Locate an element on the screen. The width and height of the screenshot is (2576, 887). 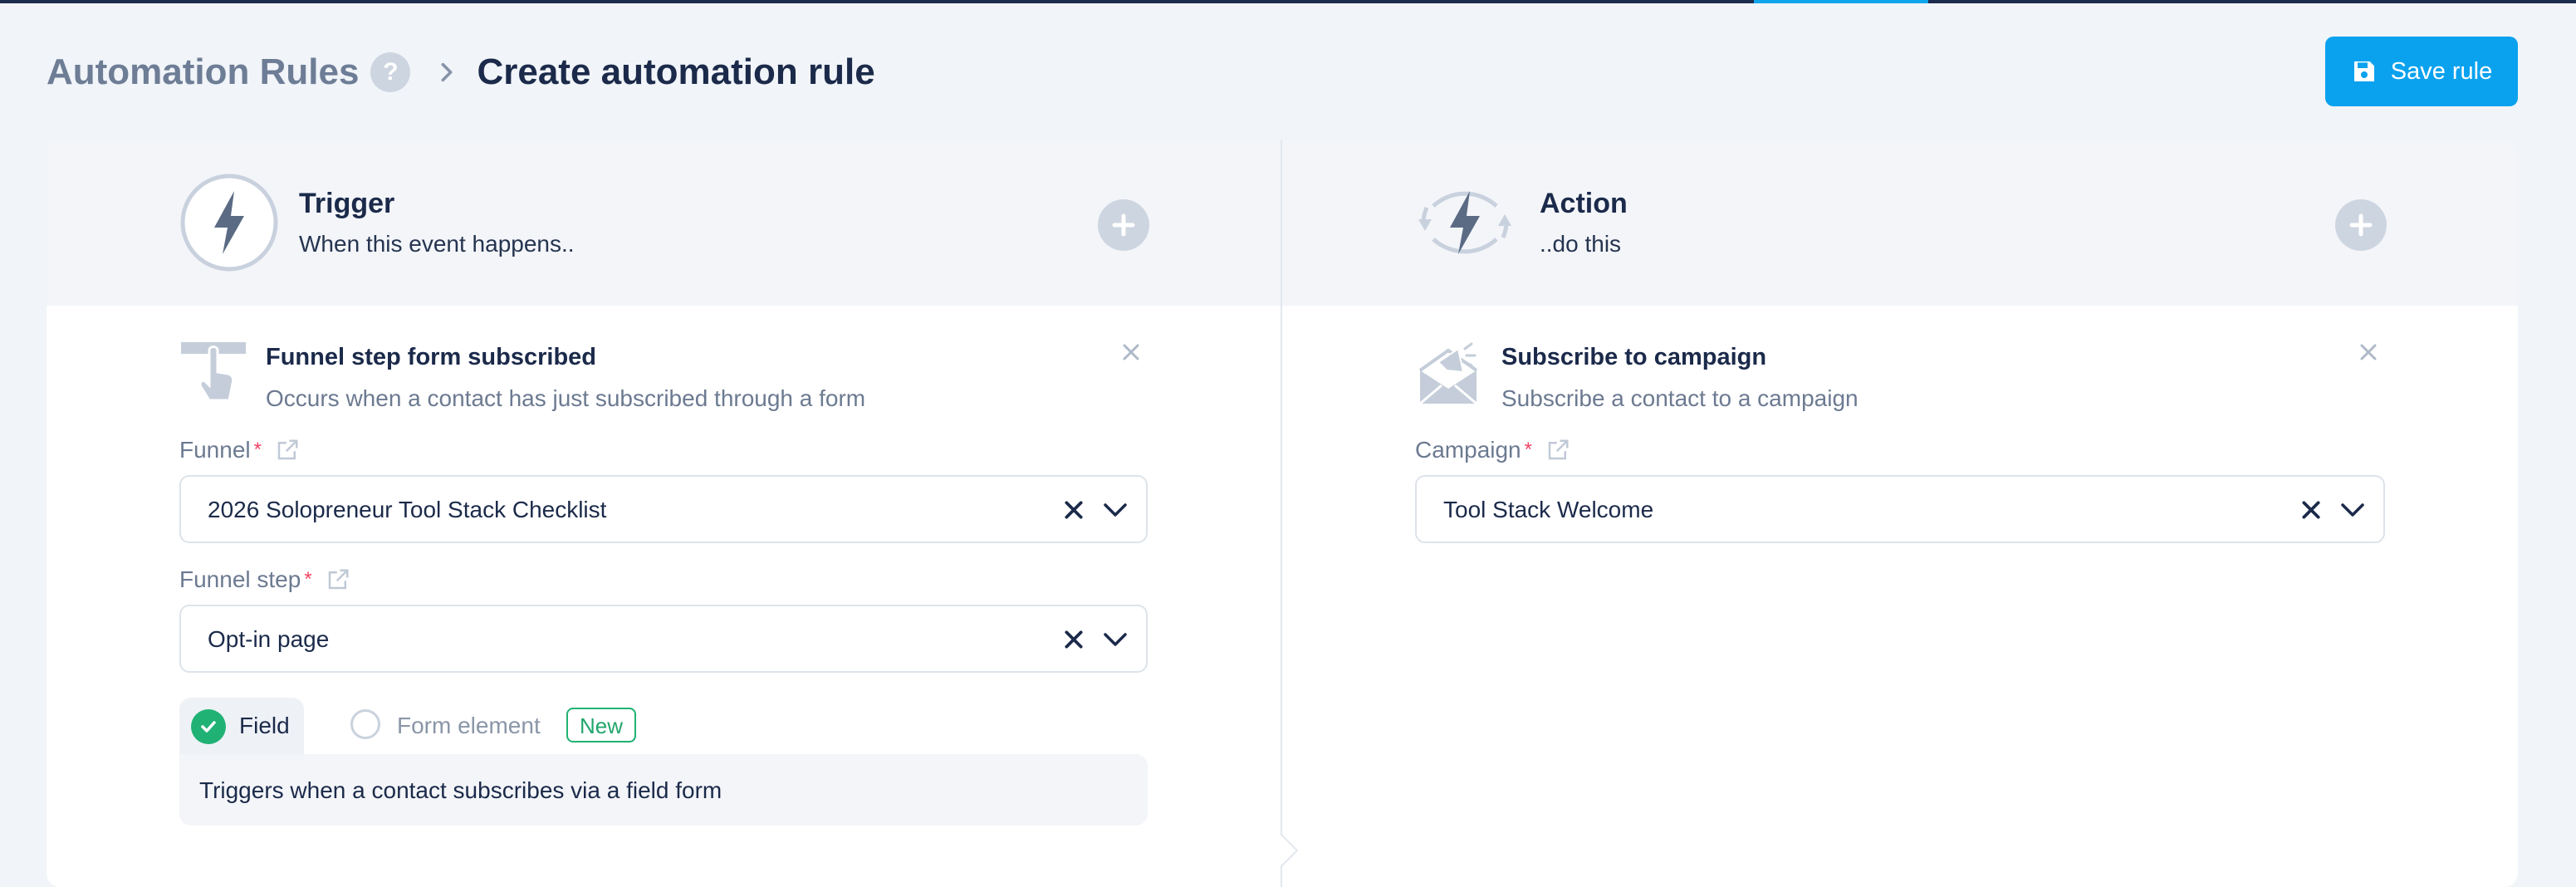
add-trigger-button is located at coordinates (1123, 225).